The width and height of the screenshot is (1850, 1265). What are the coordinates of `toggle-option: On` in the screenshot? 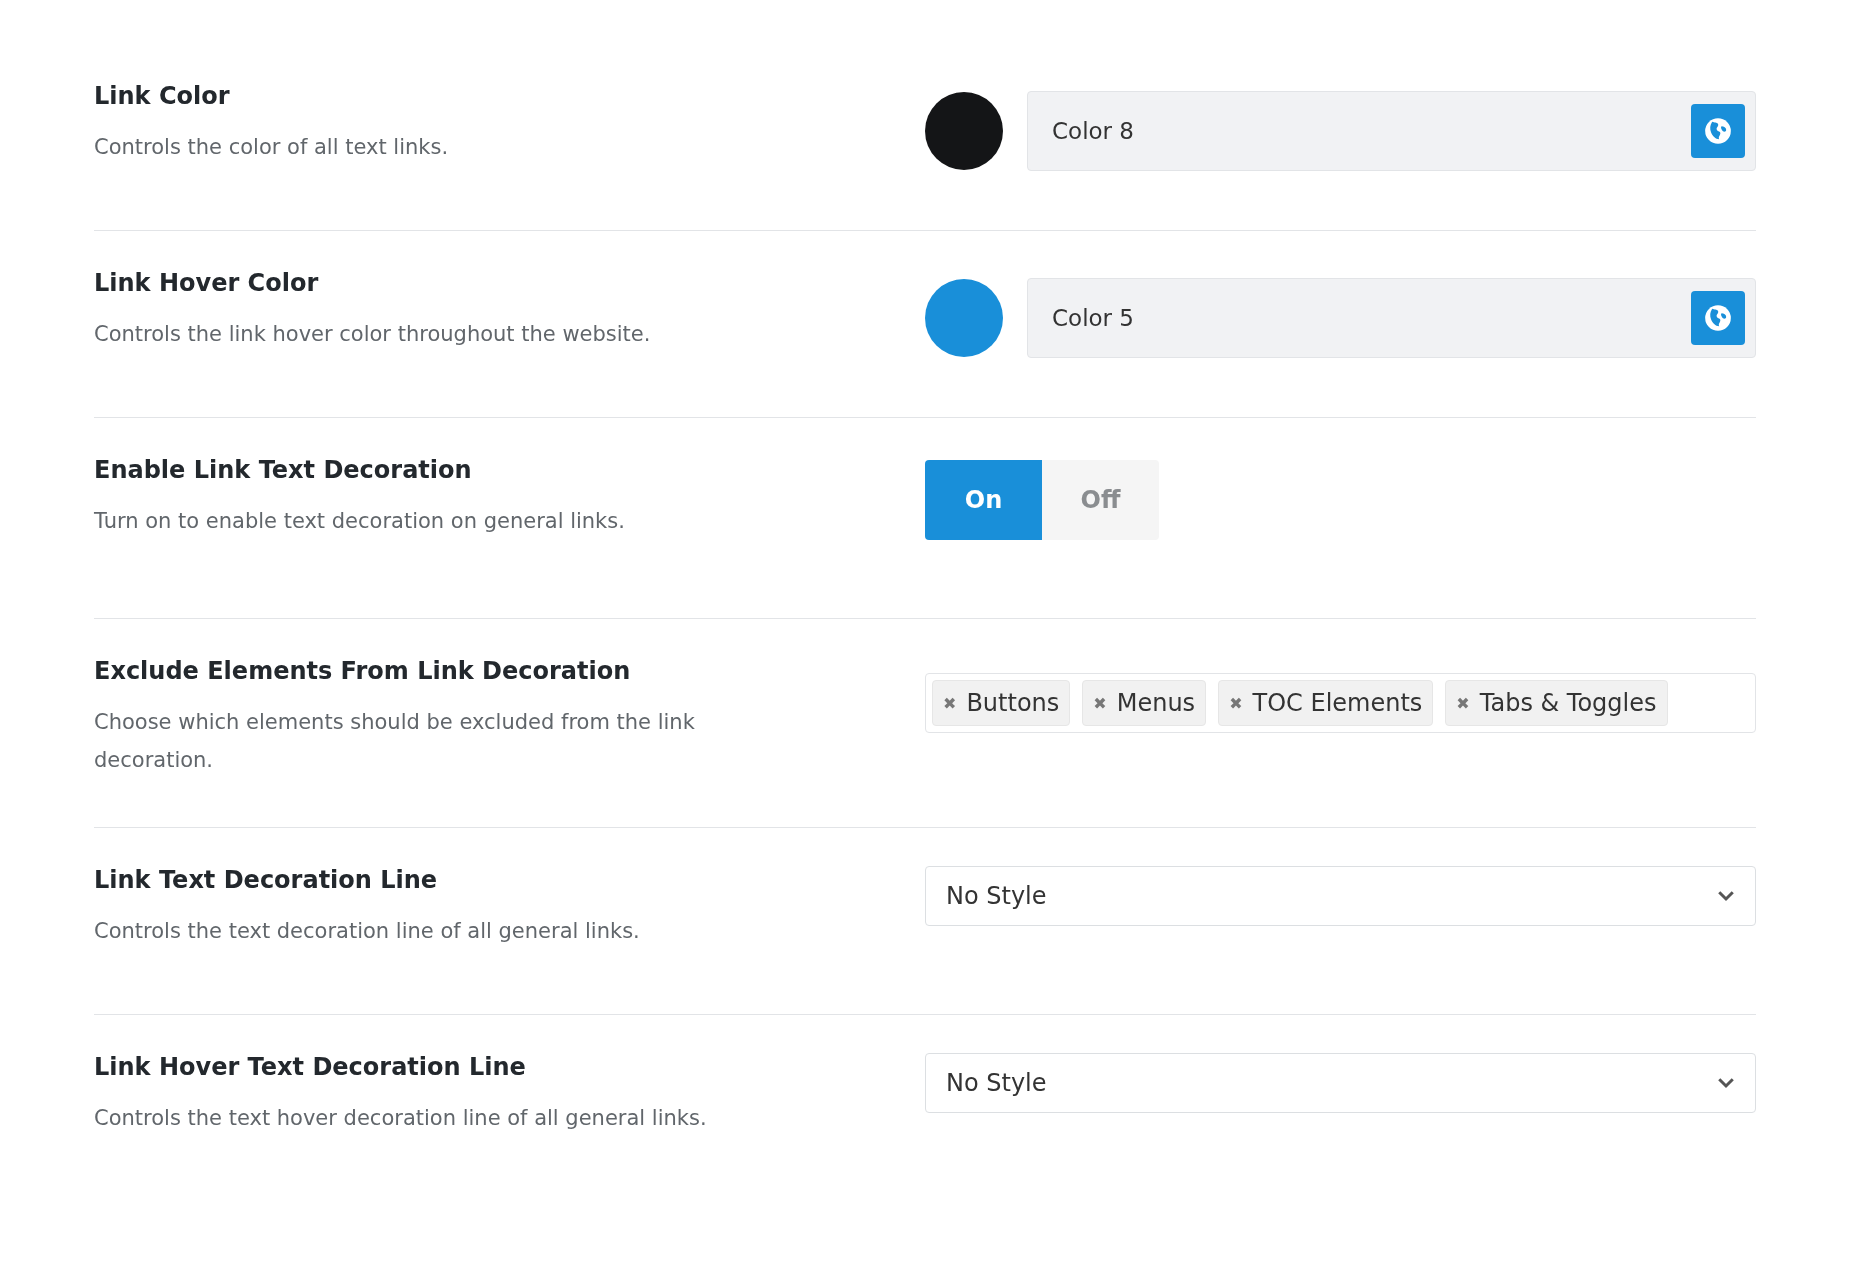 It's located at (983, 500).